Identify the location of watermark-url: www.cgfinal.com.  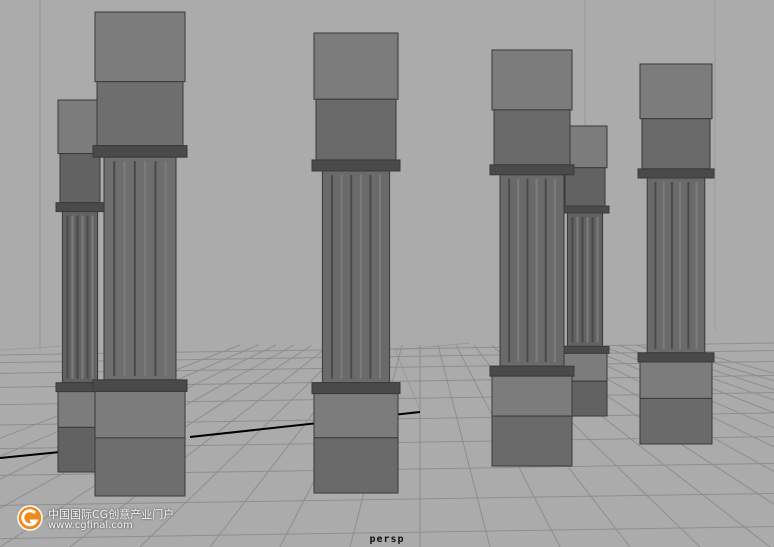
(90, 525).